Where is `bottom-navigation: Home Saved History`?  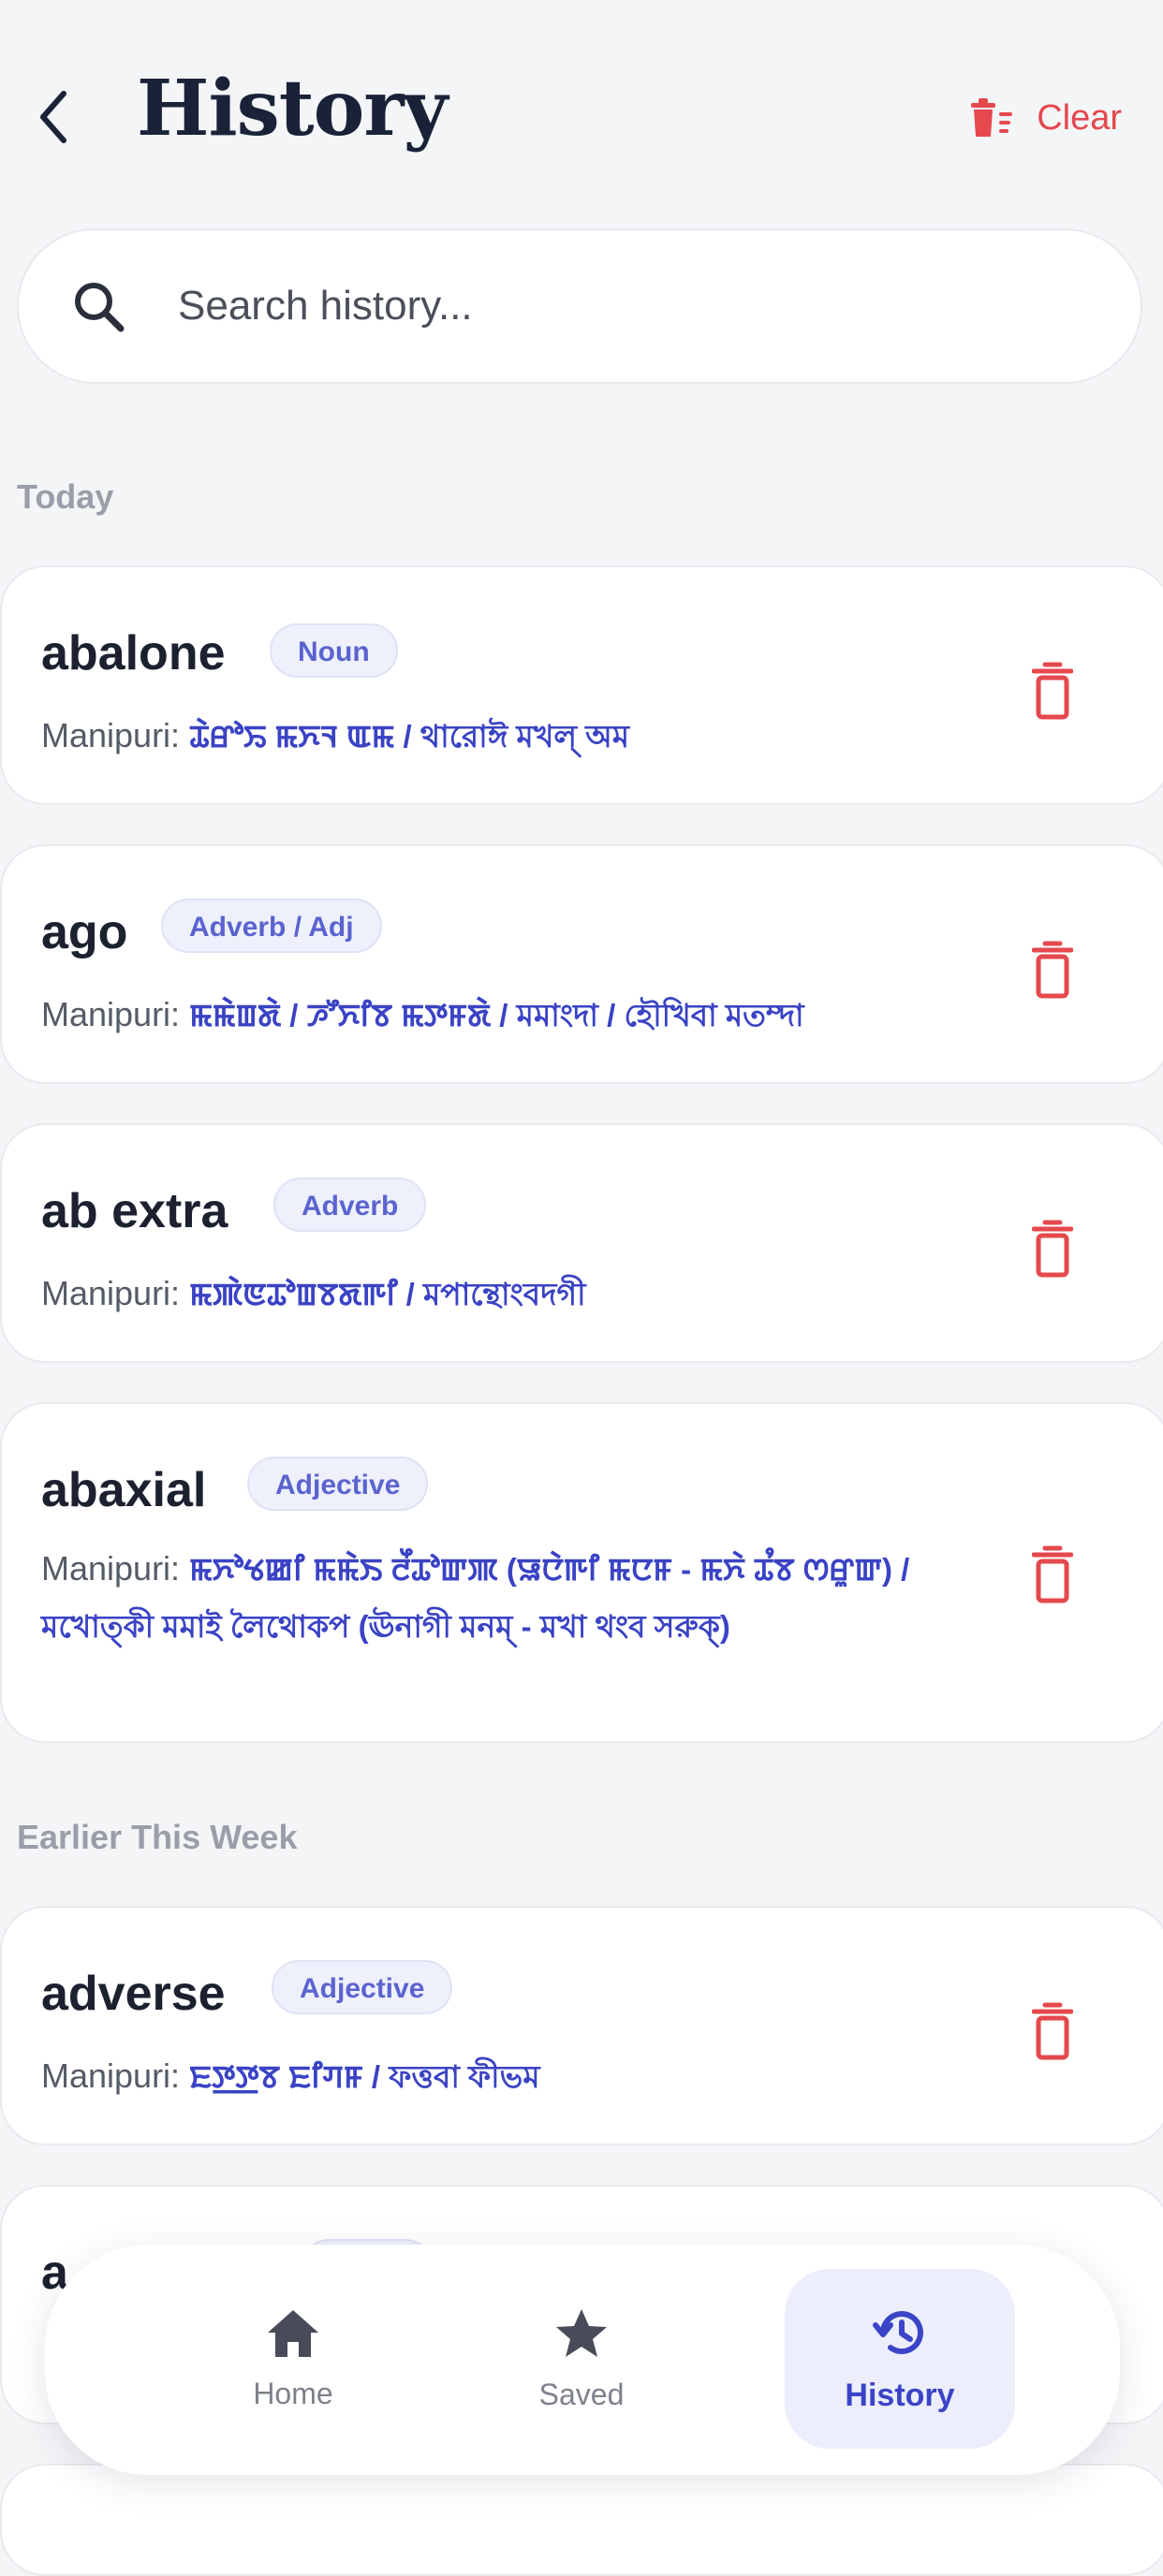
bottom-navigation: Home Saved History is located at coordinates (582, 2360).